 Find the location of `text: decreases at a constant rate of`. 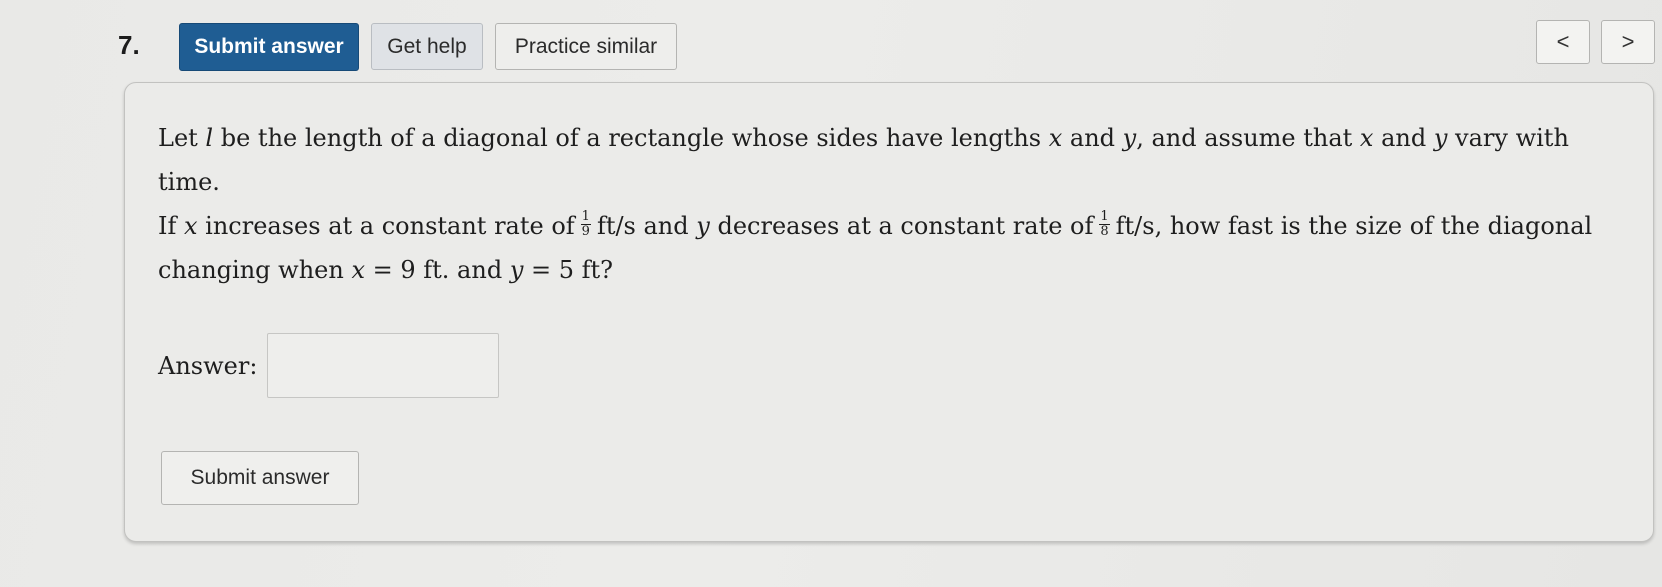

text: decreases at a constant rate of is located at coordinates (901, 226).